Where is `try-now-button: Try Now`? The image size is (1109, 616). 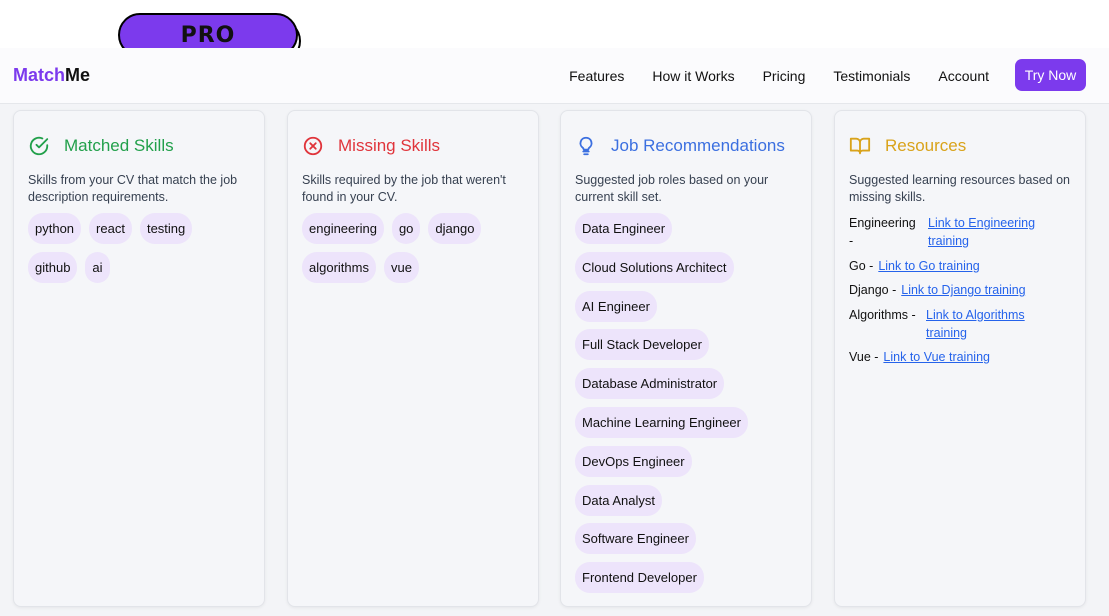 try-now-button: Try Now is located at coordinates (1050, 75).